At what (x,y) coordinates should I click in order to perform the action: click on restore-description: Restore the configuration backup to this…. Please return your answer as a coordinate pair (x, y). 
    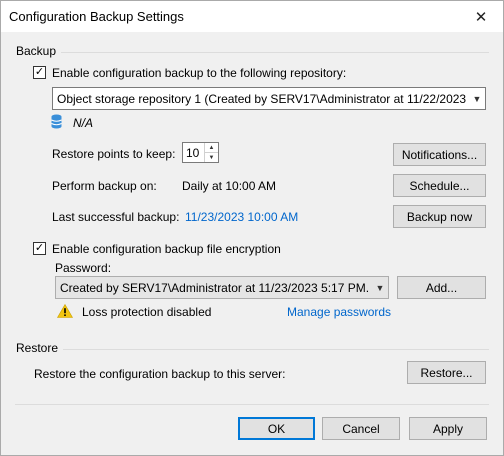
    Looking at the image, I should click on (160, 374).